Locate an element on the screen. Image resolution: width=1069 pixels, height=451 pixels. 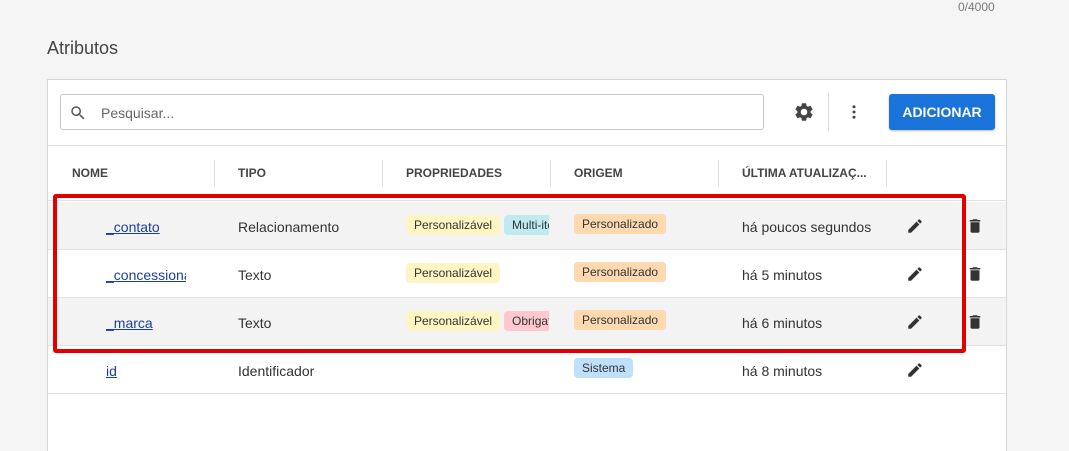
search-box is located at coordinates (412, 112).